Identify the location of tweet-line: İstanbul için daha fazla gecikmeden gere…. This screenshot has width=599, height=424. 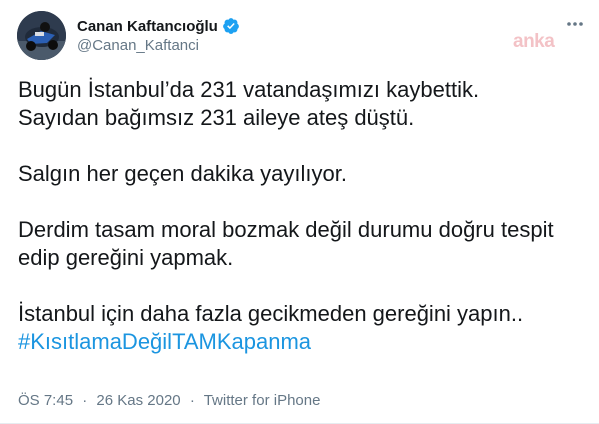
(271, 313).